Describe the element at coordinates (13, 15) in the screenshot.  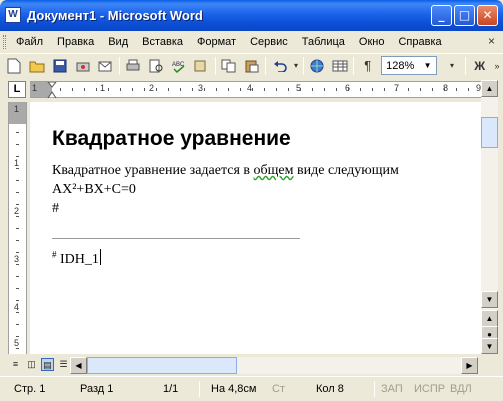
I see `word-app-icon: W` at that location.